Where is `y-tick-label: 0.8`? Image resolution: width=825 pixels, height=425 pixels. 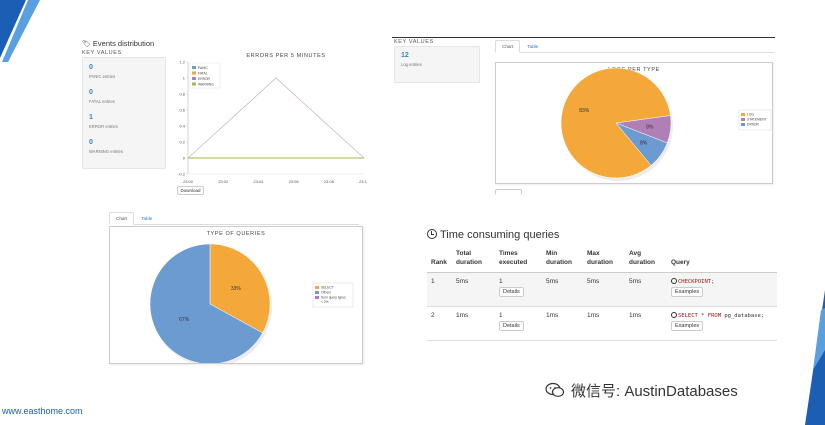 y-tick-label: 0.8 is located at coordinates (182, 93).